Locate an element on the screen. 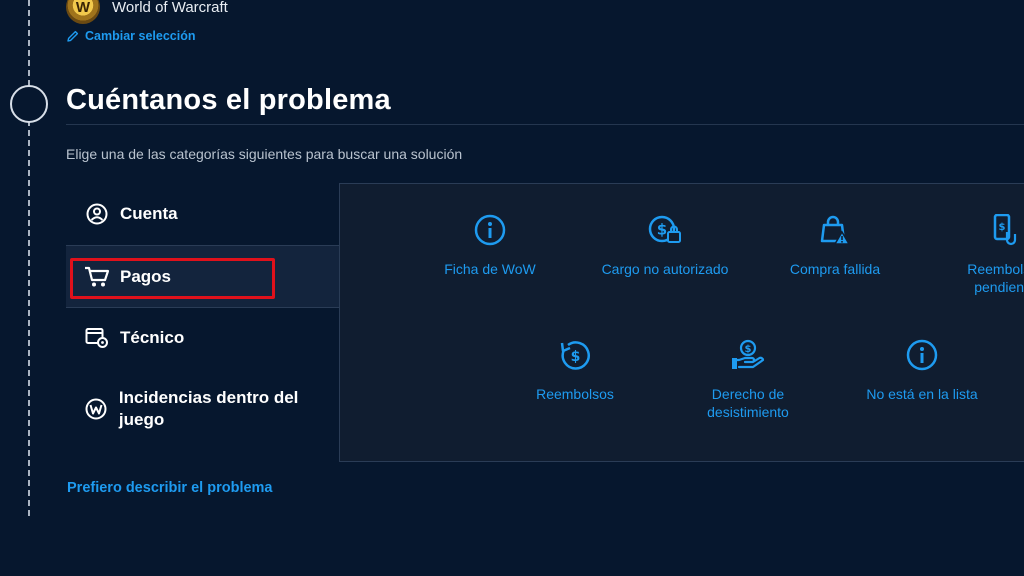 Image resolution: width=1024 pixels, height=576 pixels. title-divider is located at coordinates (545, 124).